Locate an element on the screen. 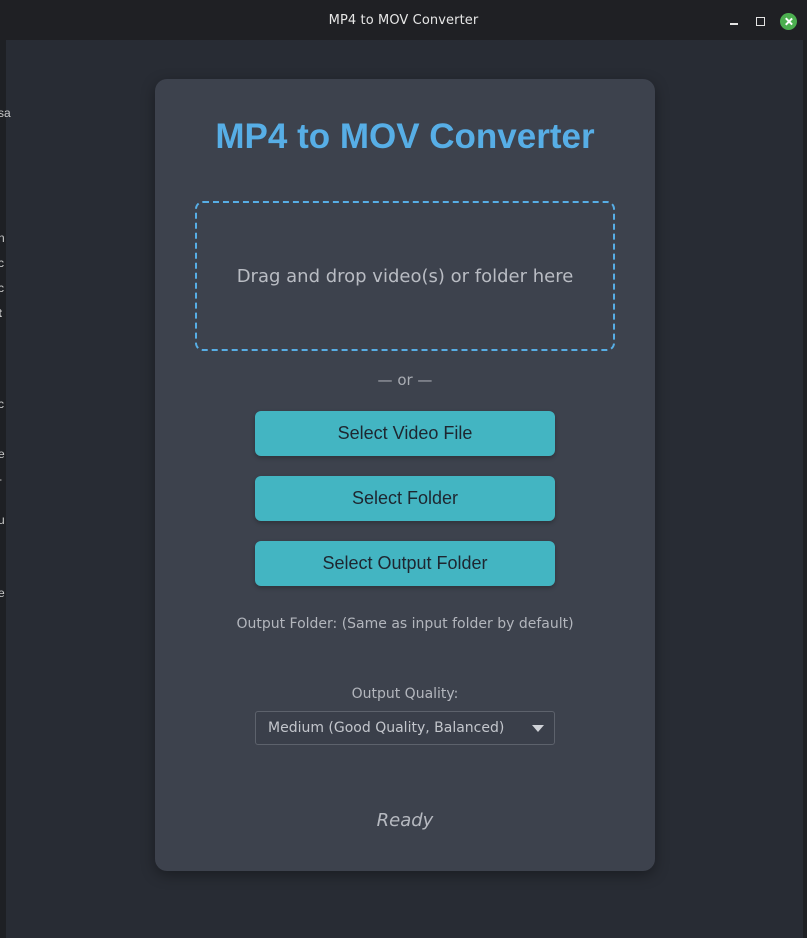  background-text-fragment: - is located at coordinates (1, 479).